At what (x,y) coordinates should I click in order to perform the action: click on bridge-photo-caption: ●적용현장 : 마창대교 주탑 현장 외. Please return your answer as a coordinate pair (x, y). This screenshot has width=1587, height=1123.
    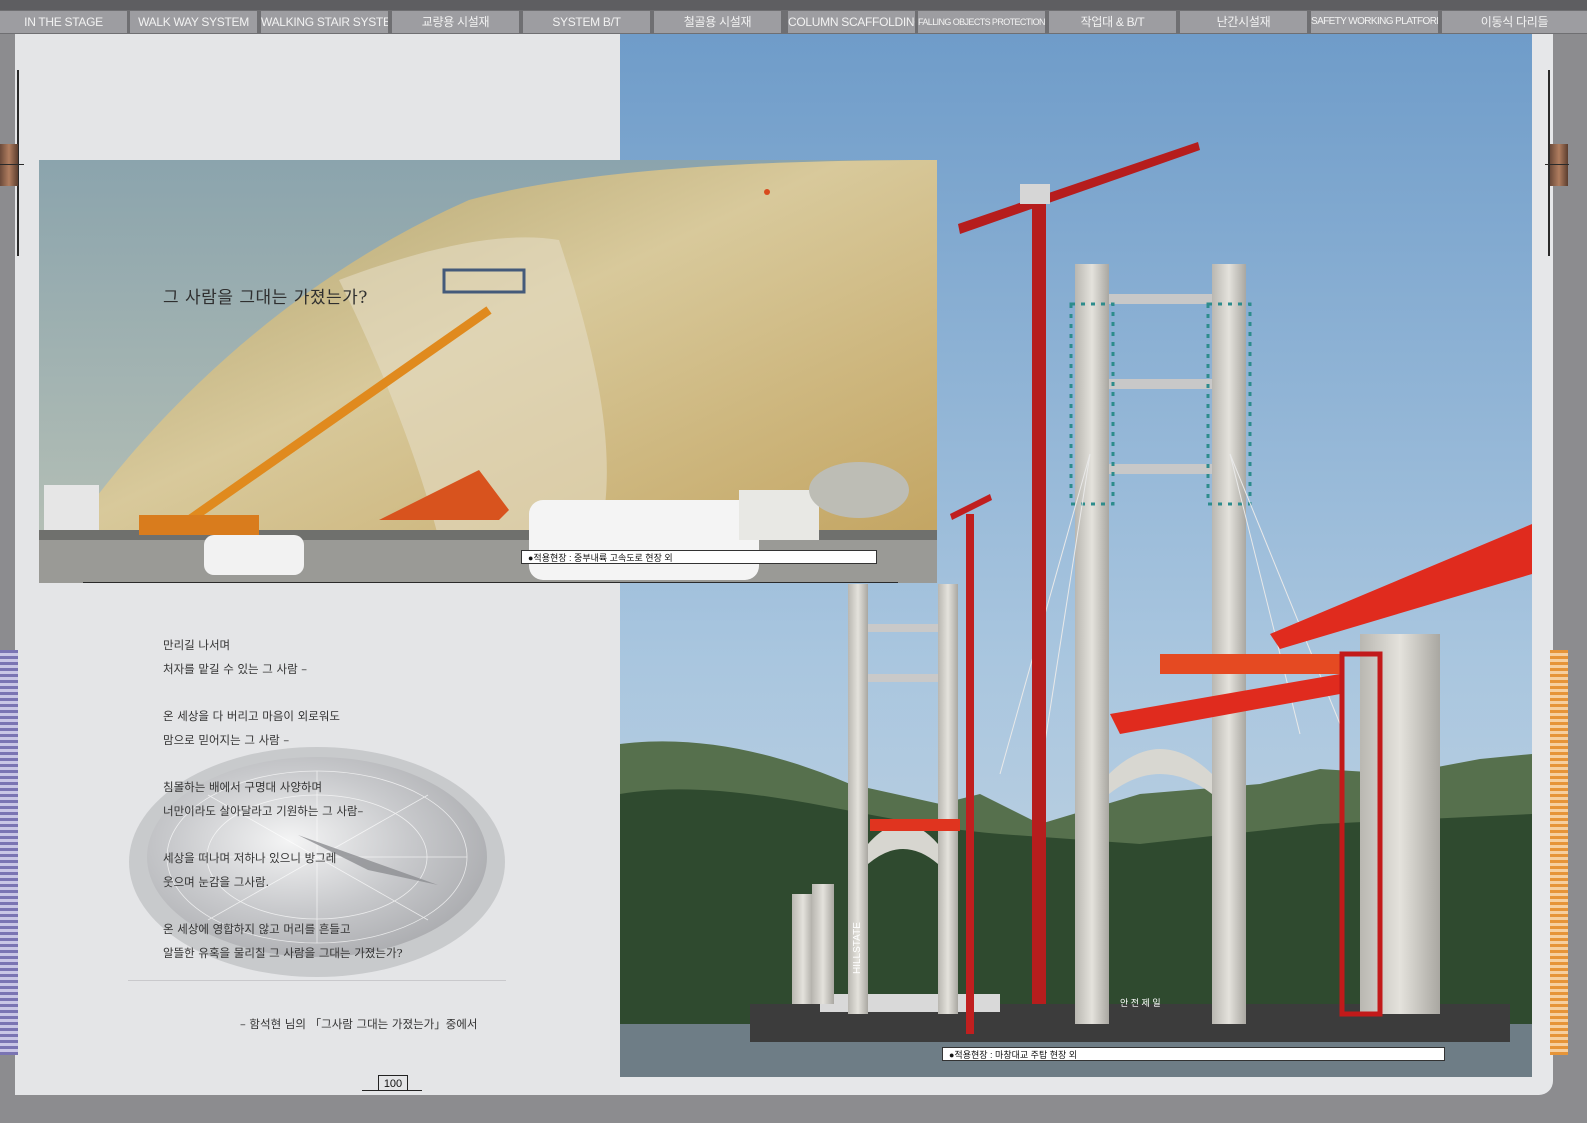
    Looking at the image, I should click on (1193, 1054).